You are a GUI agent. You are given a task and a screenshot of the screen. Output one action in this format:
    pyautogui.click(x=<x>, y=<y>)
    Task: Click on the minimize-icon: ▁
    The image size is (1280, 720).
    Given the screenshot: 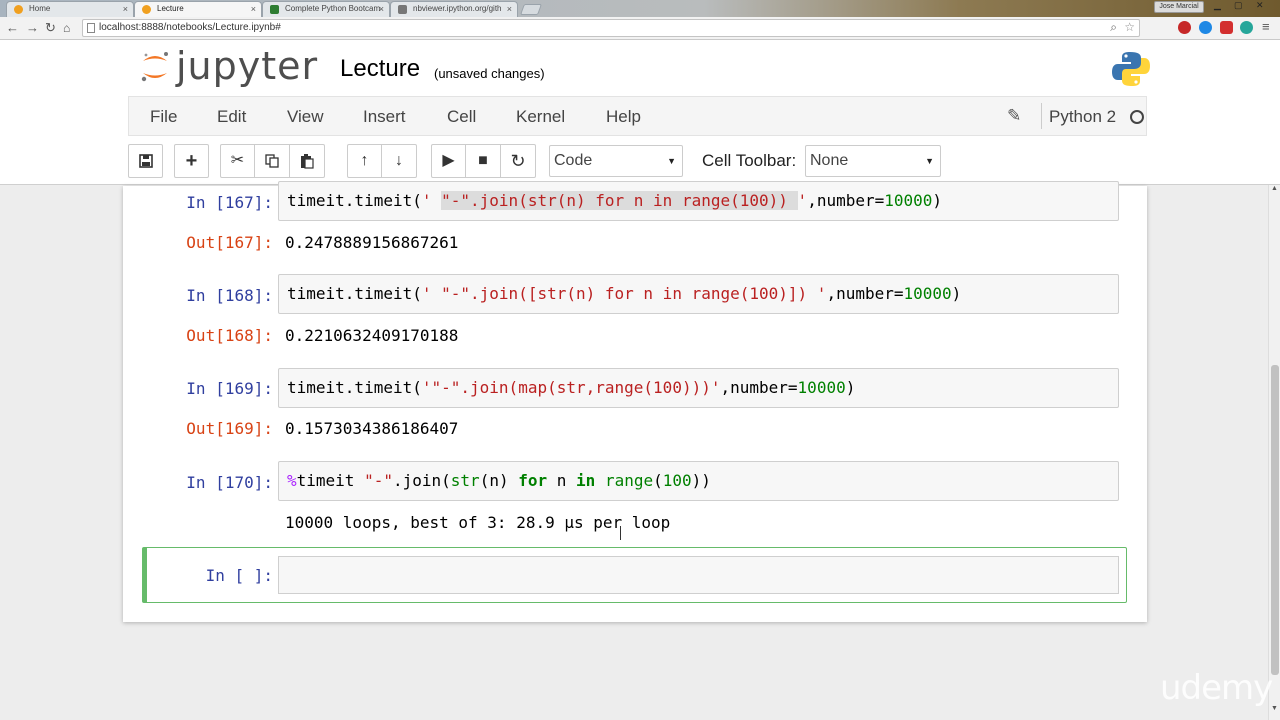 What is the action you would take?
    pyautogui.click(x=1217, y=5)
    